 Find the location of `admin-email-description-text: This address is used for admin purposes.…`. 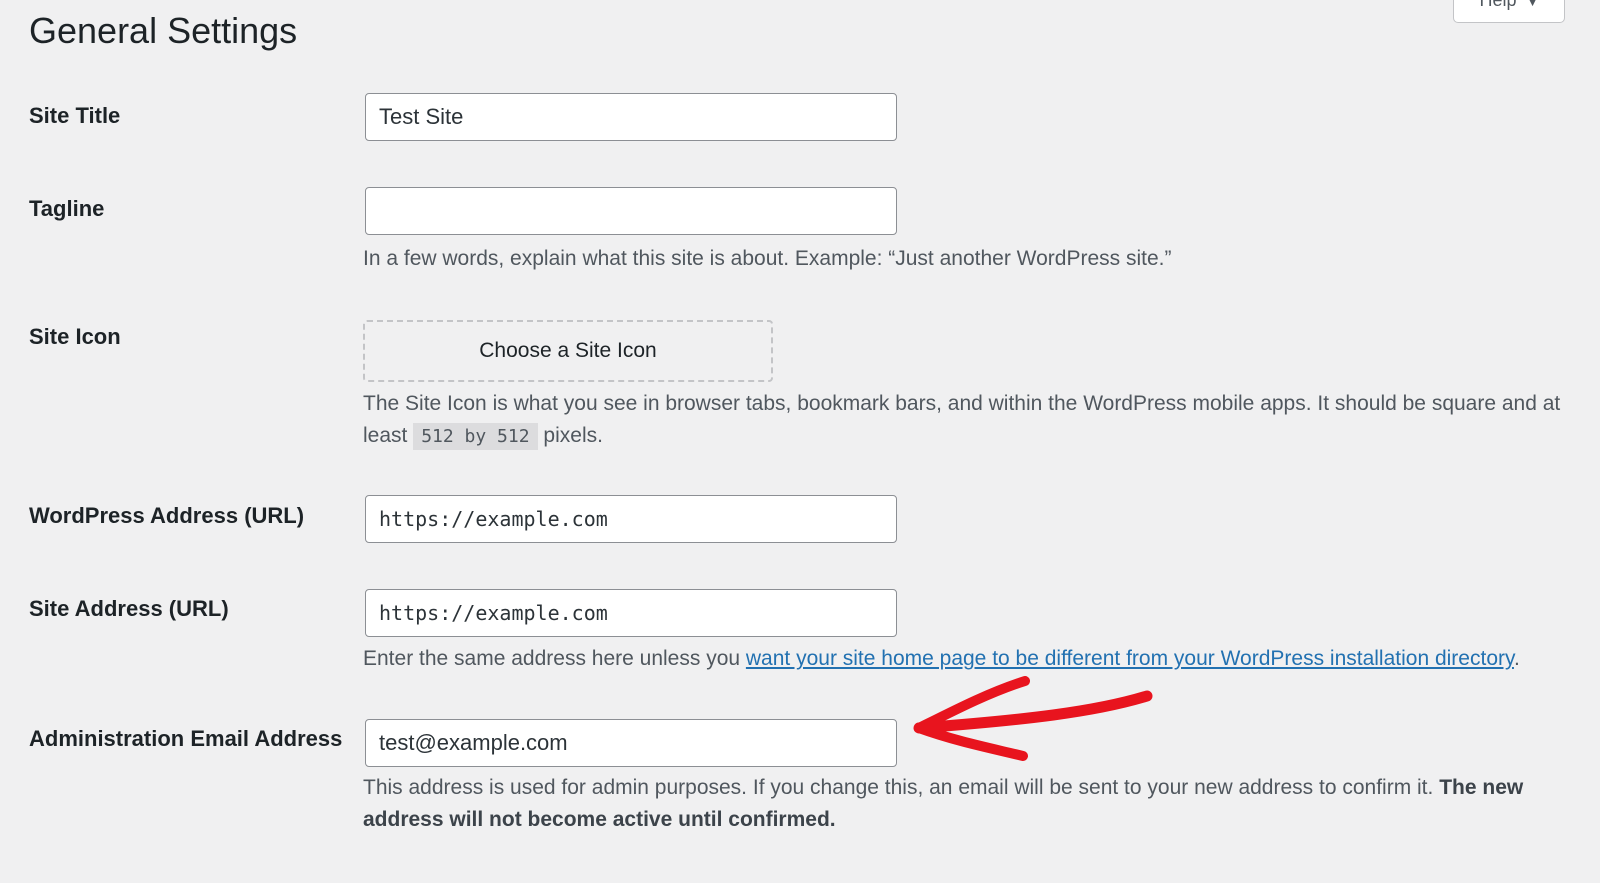

admin-email-description-text: This address is used for admin purposes.… is located at coordinates (898, 787).